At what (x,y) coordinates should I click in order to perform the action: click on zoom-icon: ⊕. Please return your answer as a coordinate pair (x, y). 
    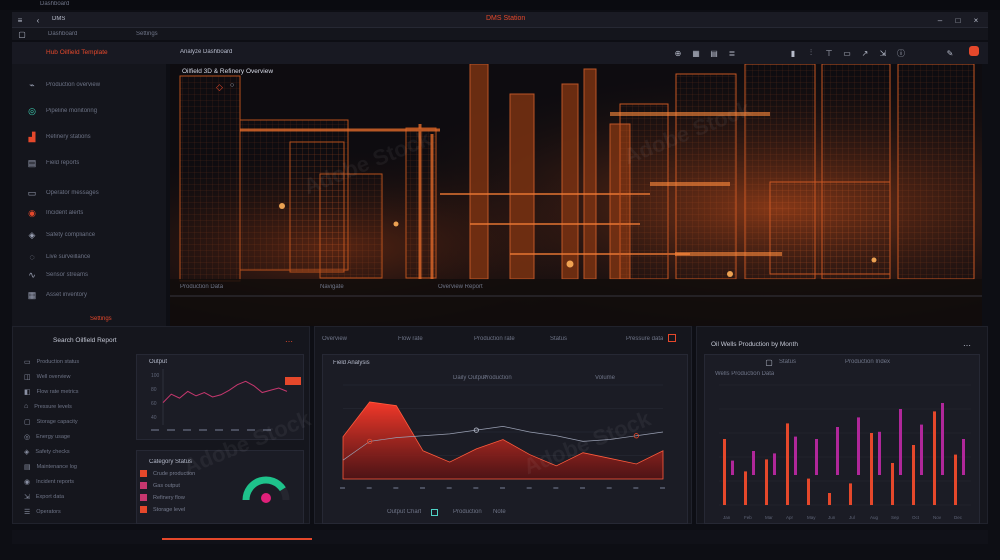
    Looking at the image, I should click on (678, 53).